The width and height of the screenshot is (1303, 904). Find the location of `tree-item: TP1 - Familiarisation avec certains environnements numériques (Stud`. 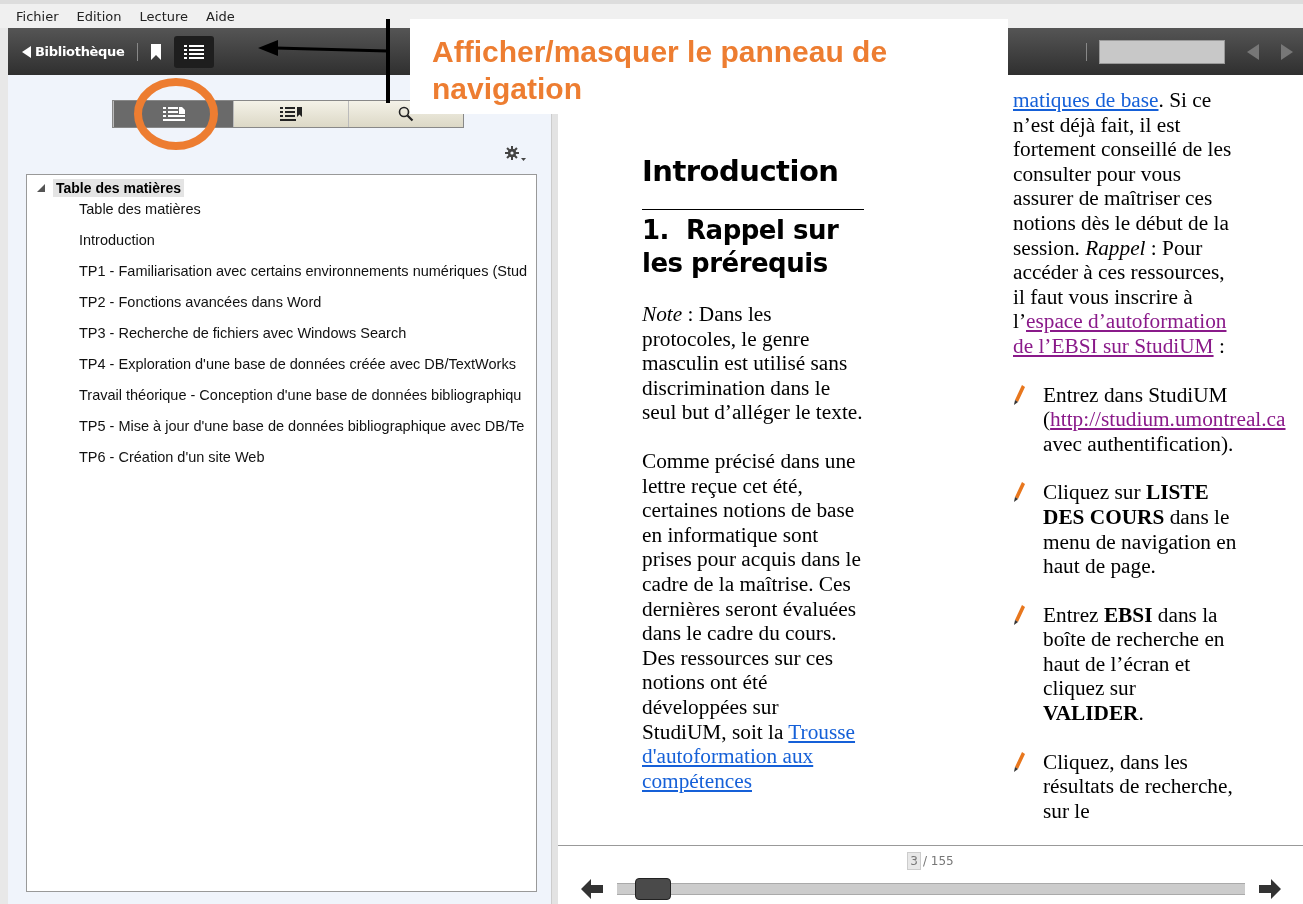

tree-item: TP1 - Familiarisation avec certains environnements numériques (Stud is located at coordinates (282, 275).